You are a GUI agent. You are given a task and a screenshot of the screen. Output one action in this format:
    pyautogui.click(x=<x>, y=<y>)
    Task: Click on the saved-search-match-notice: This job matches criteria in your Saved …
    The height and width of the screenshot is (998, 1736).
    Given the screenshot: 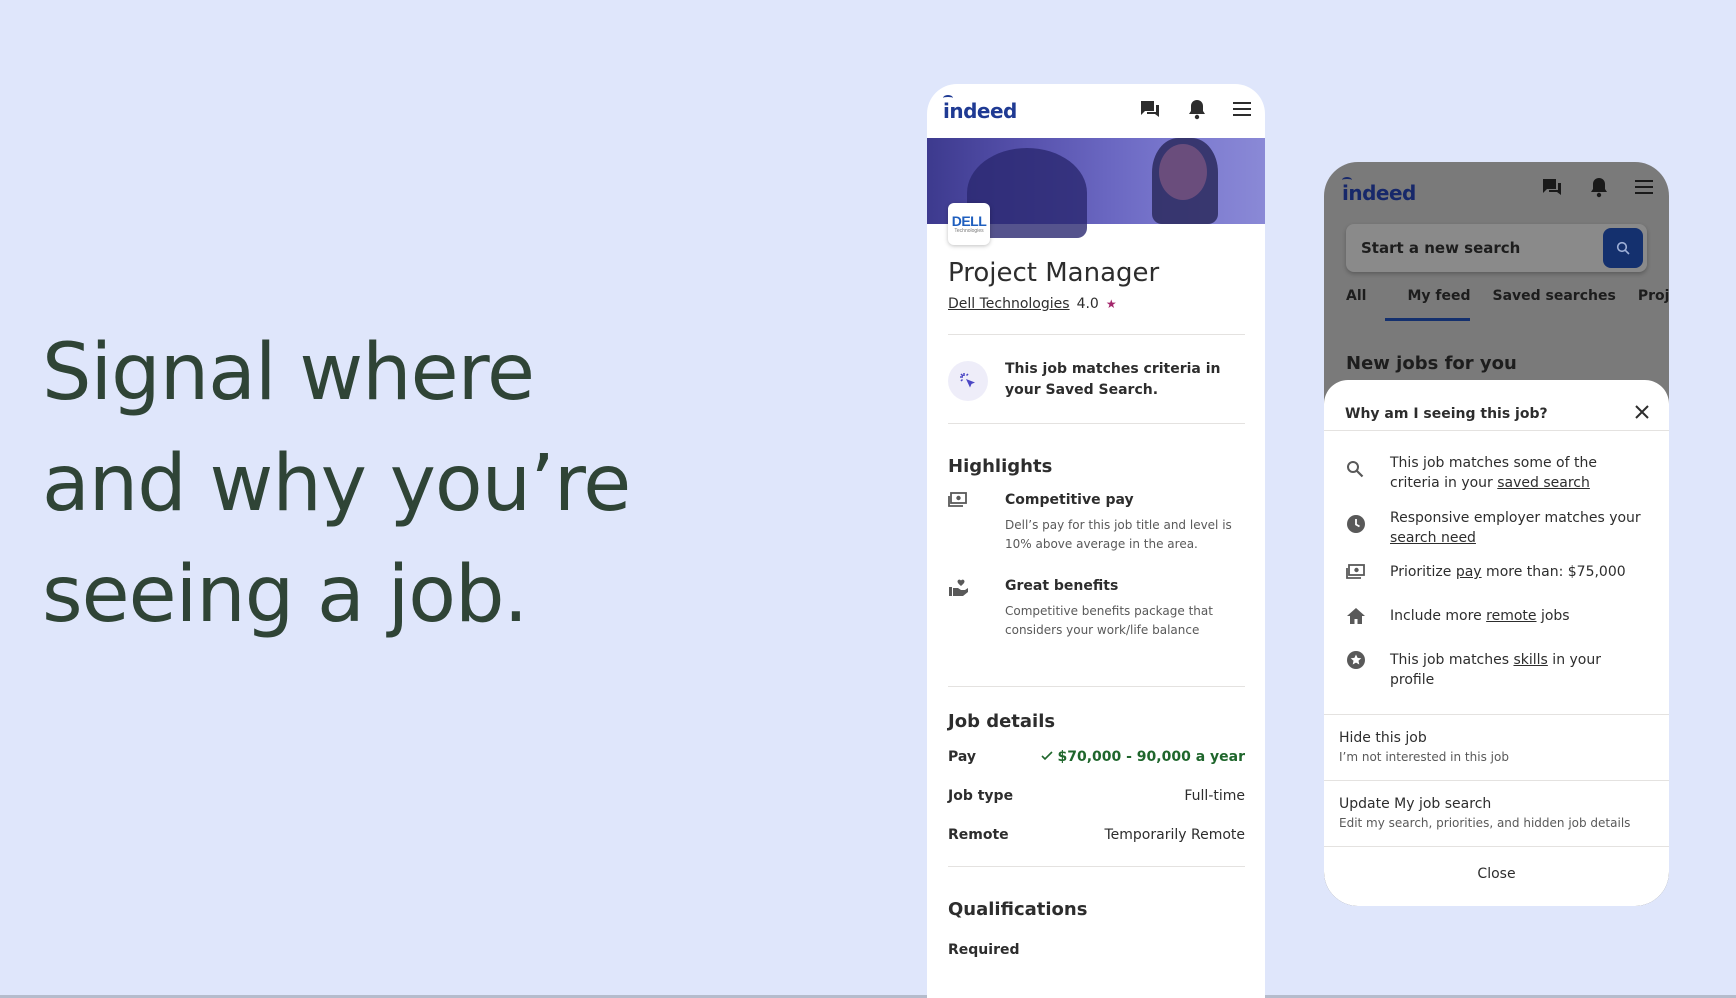 What is the action you would take?
    pyautogui.click(x=1096, y=379)
    